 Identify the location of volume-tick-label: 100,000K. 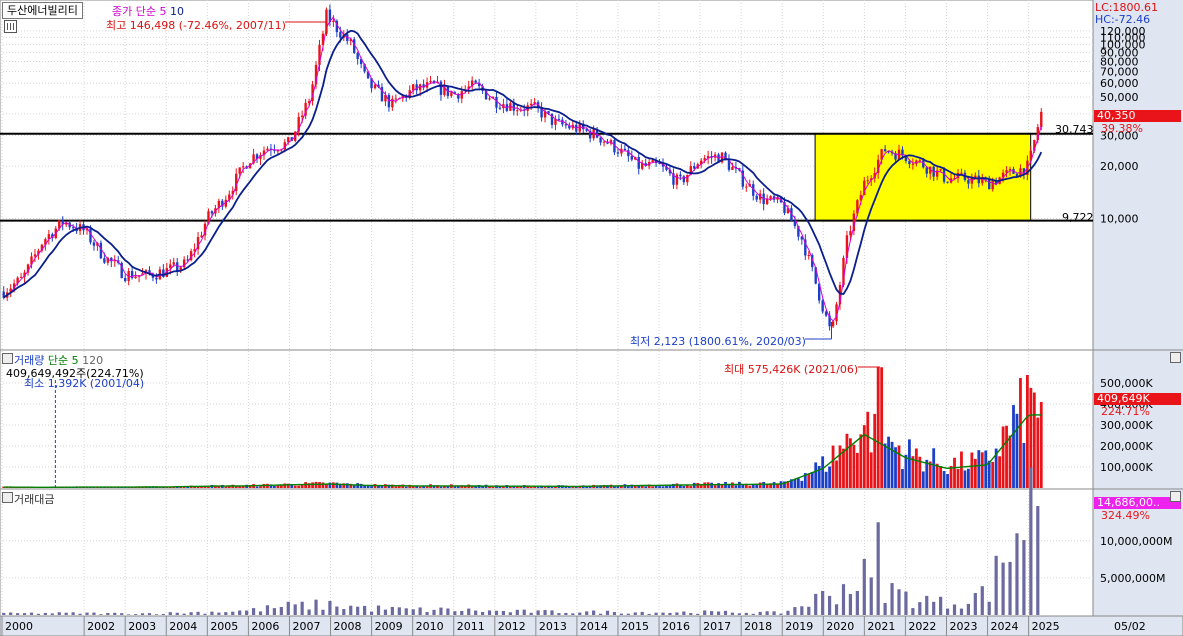
(1126, 467).